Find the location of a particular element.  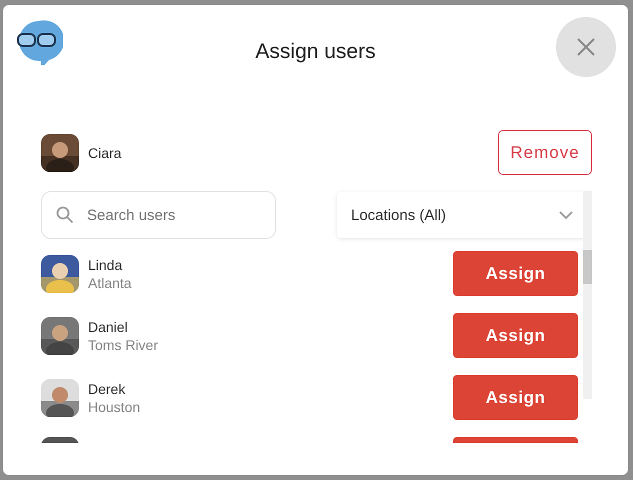

remove-button: Remove is located at coordinates (545, 152).